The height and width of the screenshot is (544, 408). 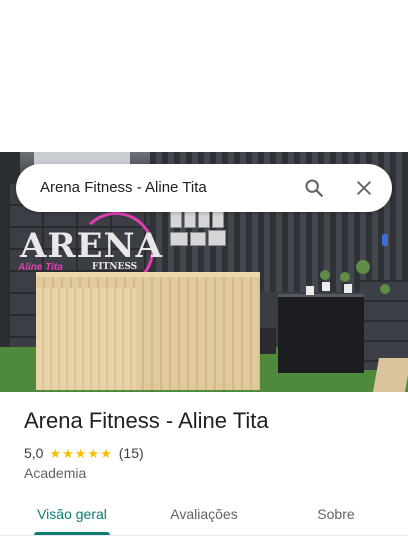 I want to click on close-icon-svg, so click(x=364, y=188).